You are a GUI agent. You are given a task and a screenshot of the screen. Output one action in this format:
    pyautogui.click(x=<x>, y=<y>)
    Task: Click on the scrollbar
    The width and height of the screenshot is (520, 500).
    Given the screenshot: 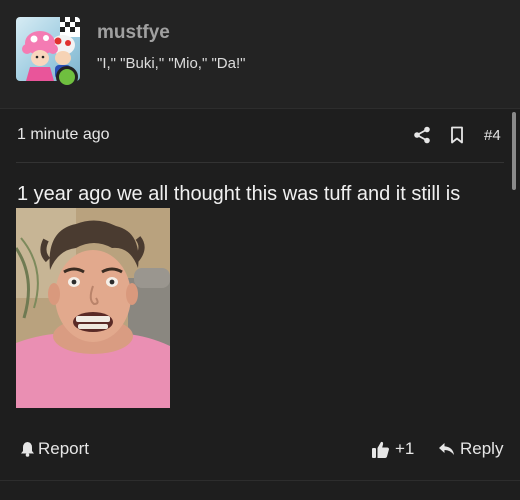 What is the action you would take?
    pyautogui.click(x=514, y=151)
    